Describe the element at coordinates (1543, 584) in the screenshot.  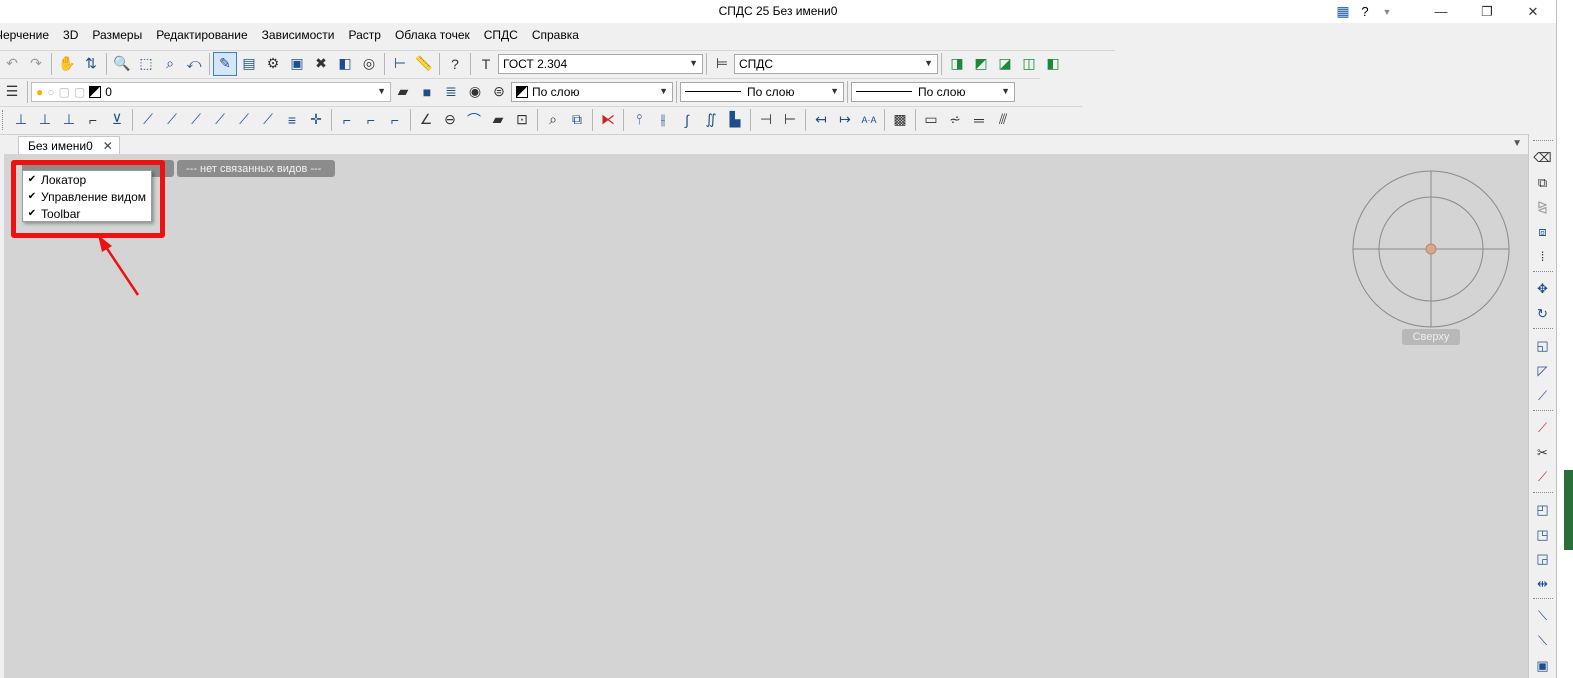
I see `blend-icon: ⇹` at that location.